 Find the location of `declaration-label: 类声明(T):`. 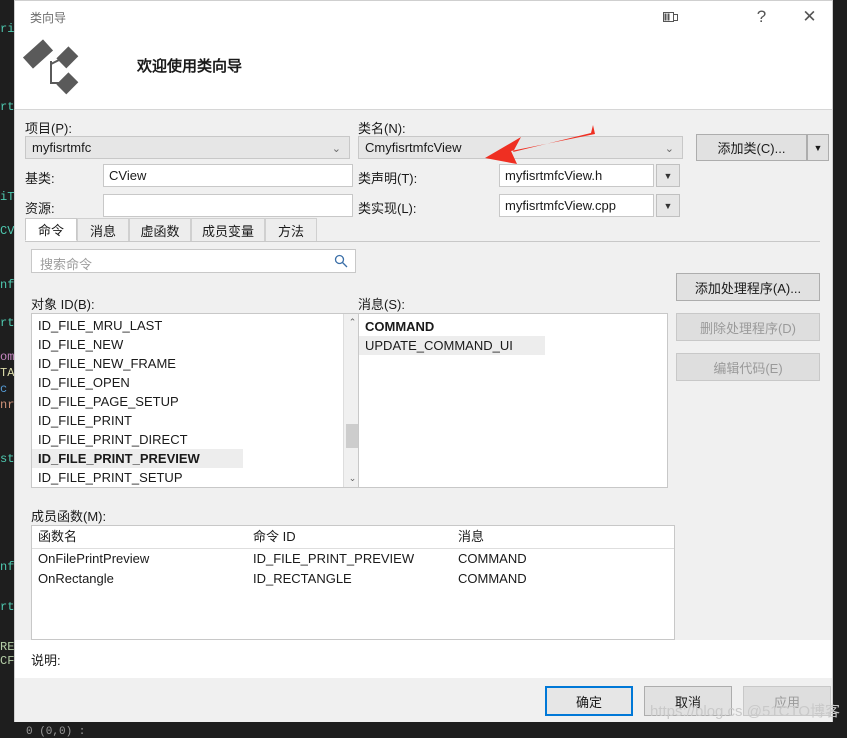

declaration-label: 类声明(T): is located at coordinates (388, 178).